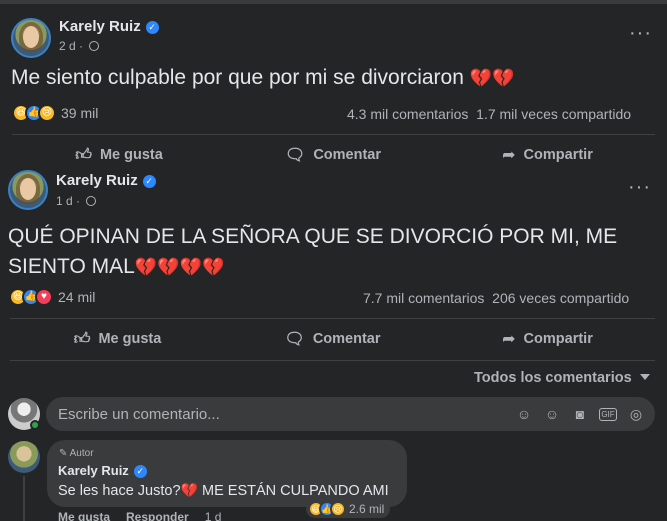  What do you see at coordinates (492, 78) in the screenshot?
I see `broken-heart-emojis: 💔💔` at bounding box center [492, 78].